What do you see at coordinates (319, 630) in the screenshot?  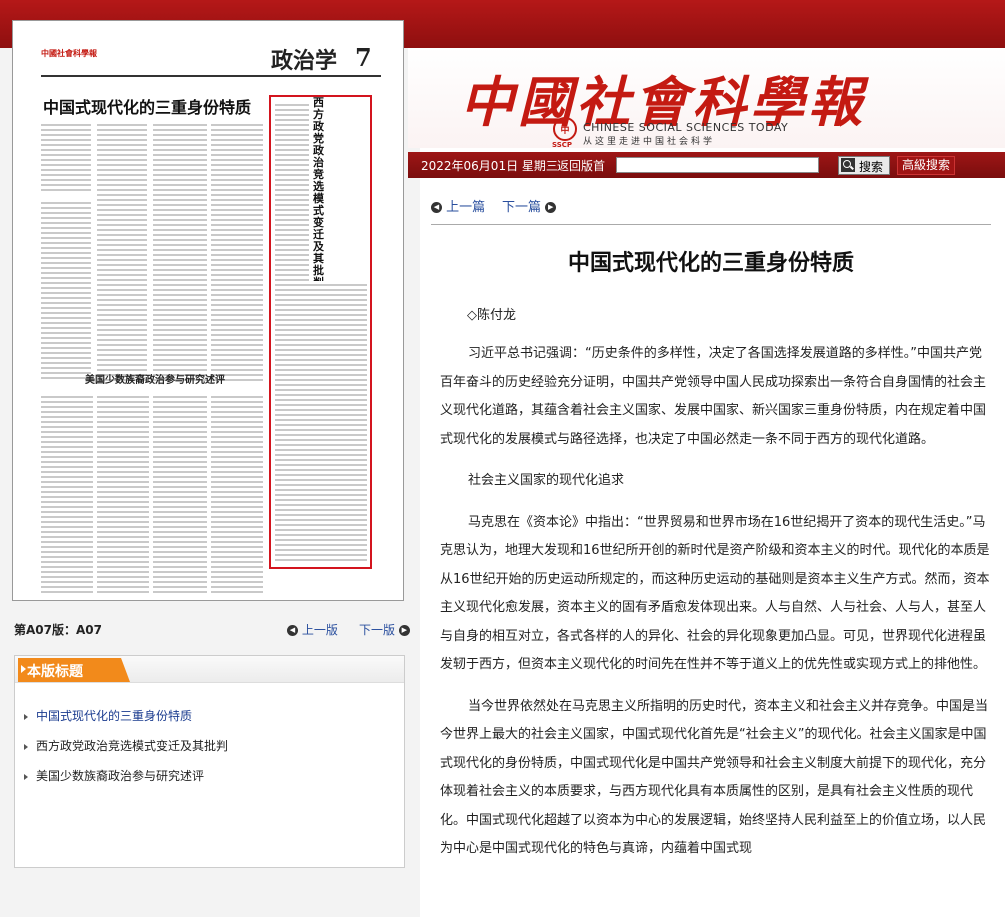 I see `prev-page-label: 上一版` at bounding box center [319, 630].